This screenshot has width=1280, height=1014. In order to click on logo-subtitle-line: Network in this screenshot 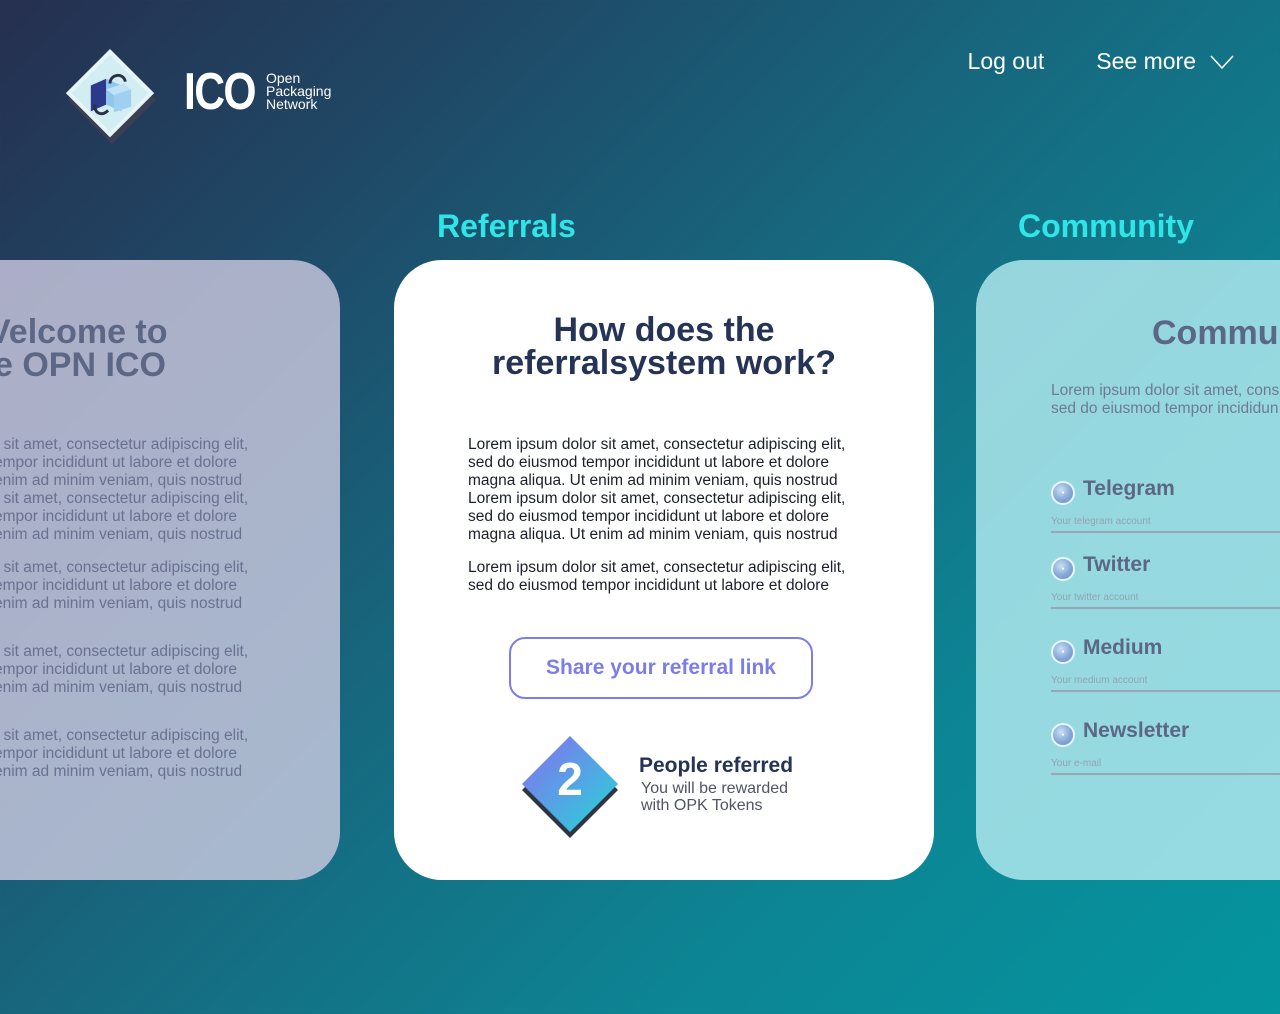, I will do `click(292, 104)`.